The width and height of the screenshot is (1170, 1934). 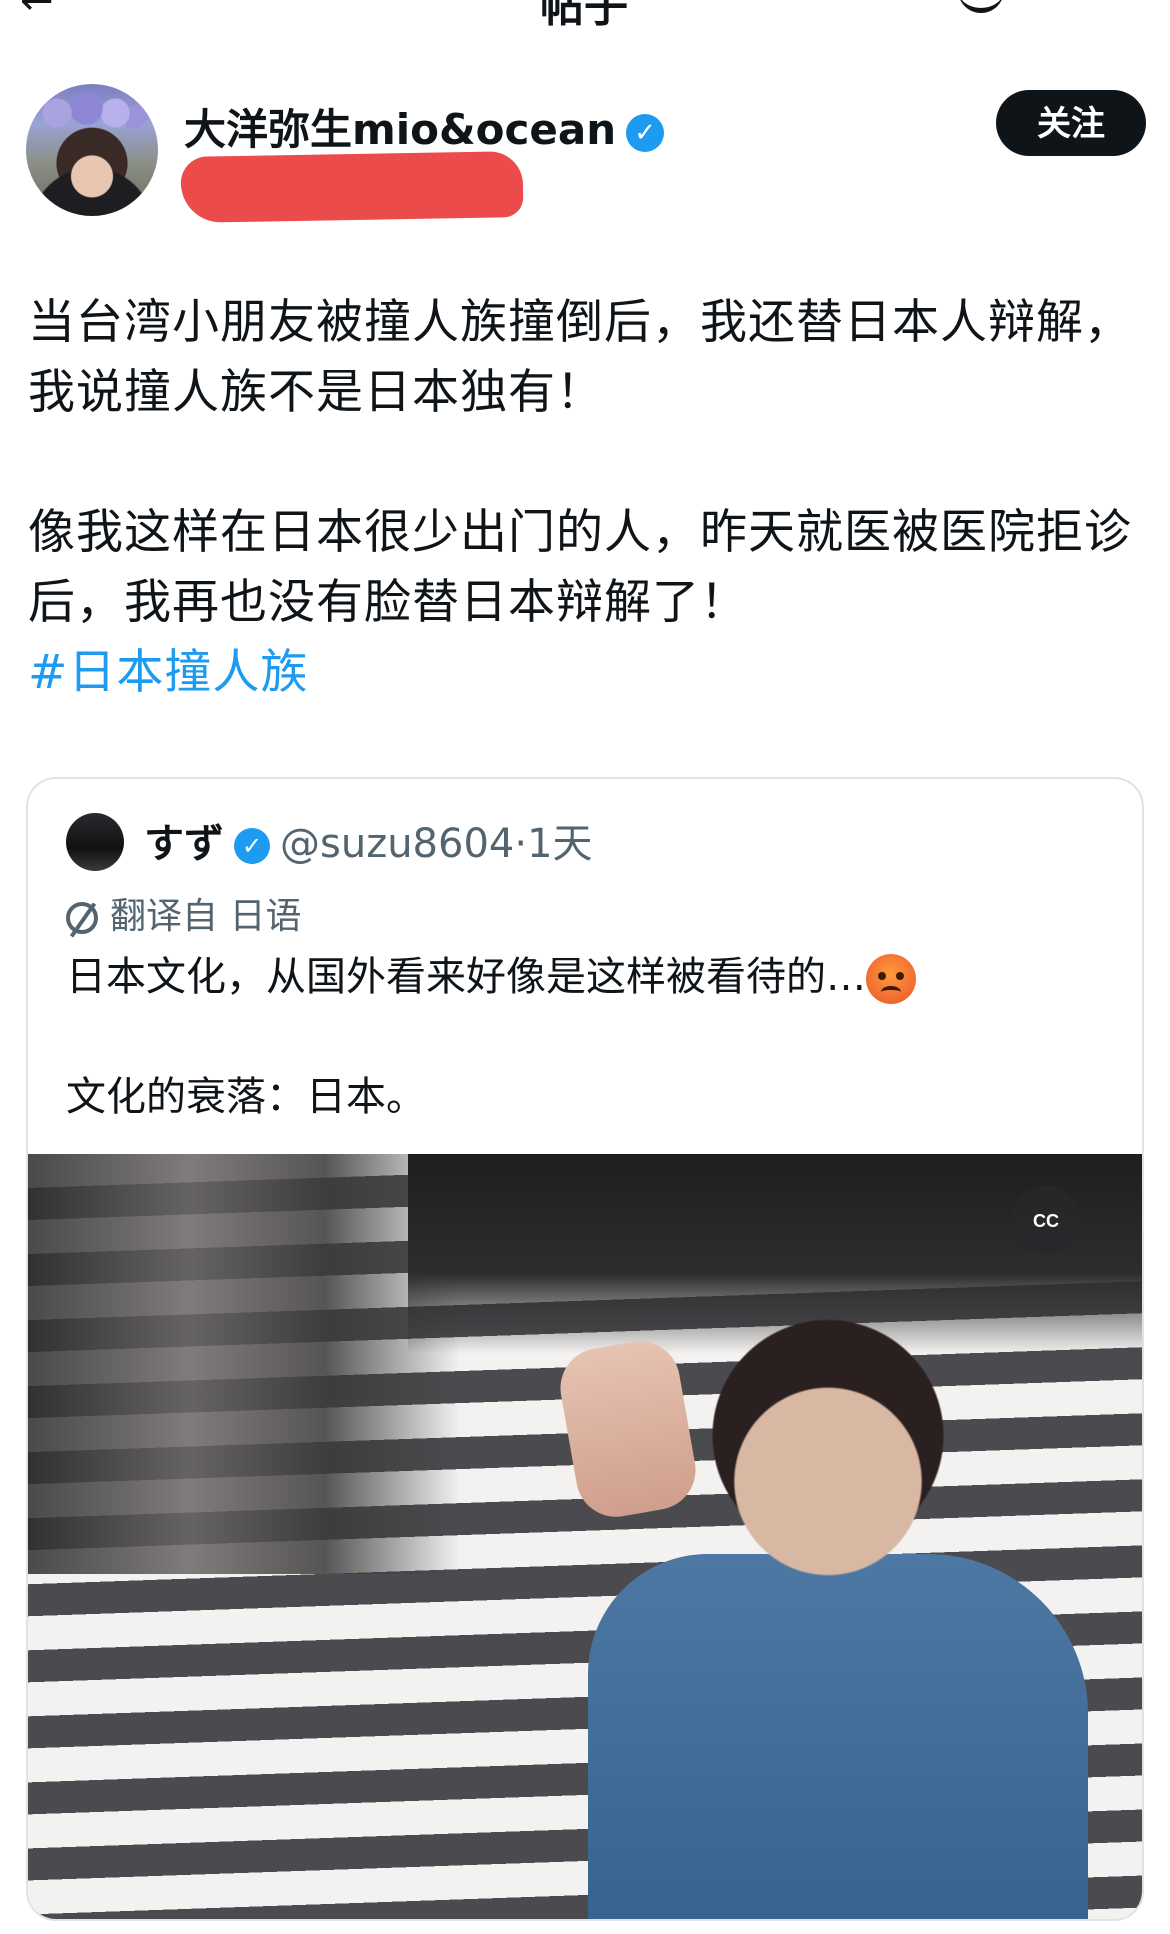 I want to click on quote-line-2: 文化的衰落：日本。, so click(x=246, y=1097).